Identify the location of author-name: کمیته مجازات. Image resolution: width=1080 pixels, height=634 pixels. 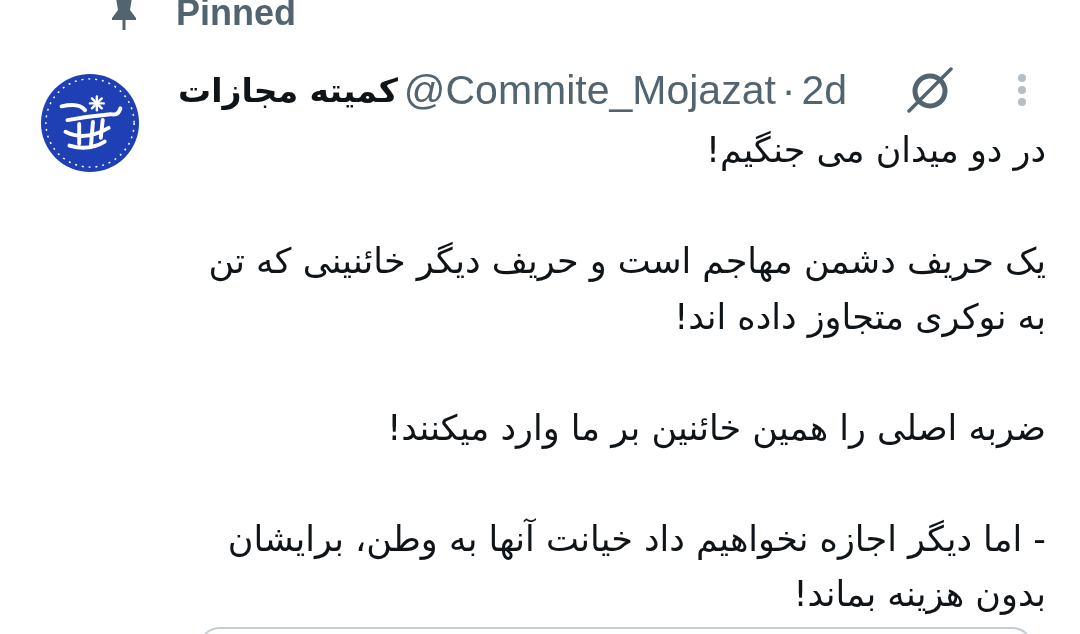
(288, 90).